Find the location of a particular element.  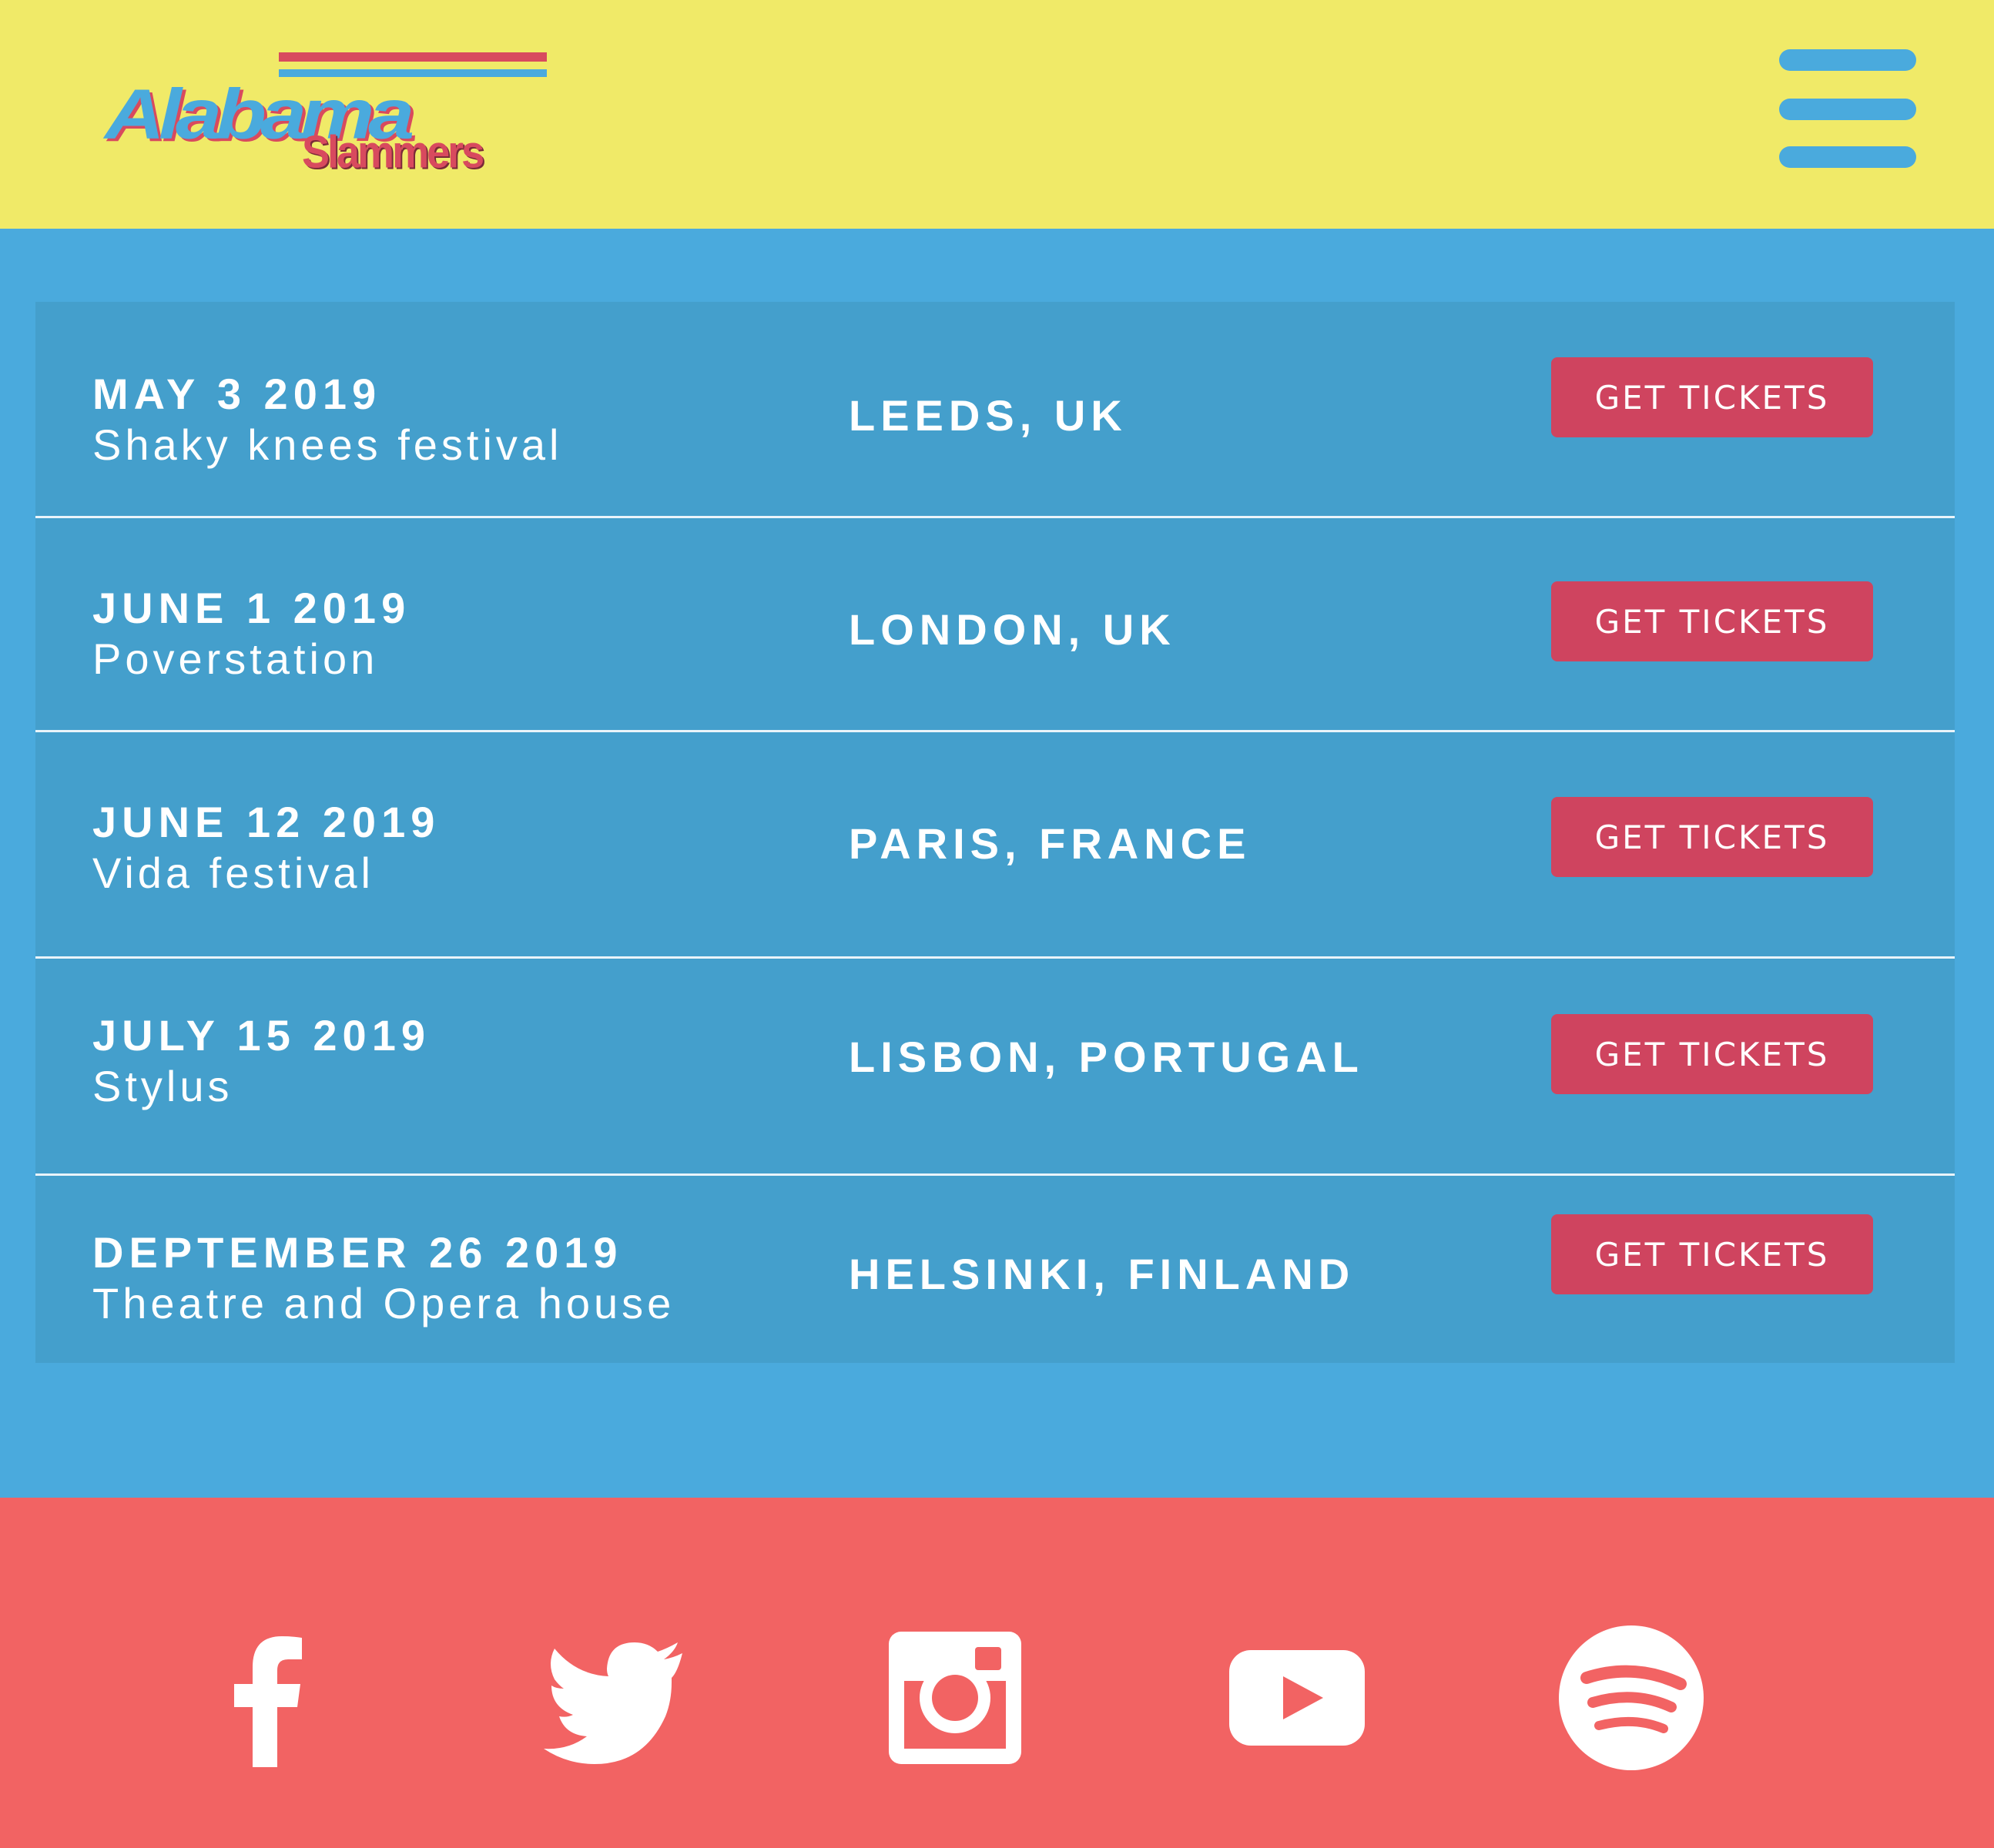

event-date: JUNE 1 2019 is located at coordinates (251, 608).